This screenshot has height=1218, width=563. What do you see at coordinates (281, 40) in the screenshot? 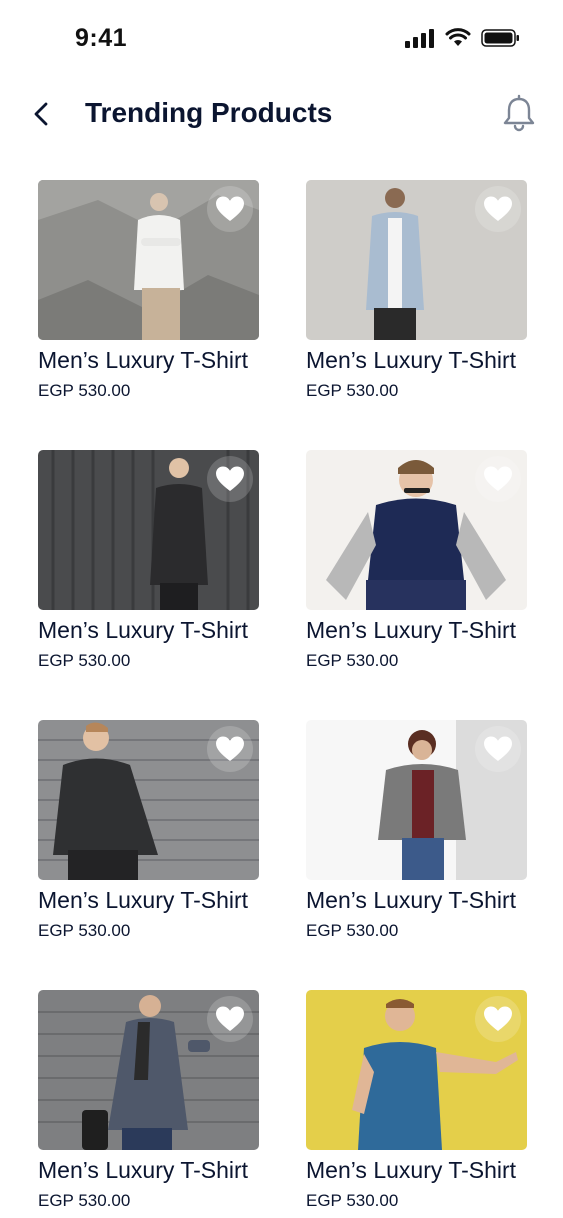
I see `status-bar: 9:41` at bounding box center [281, 40].